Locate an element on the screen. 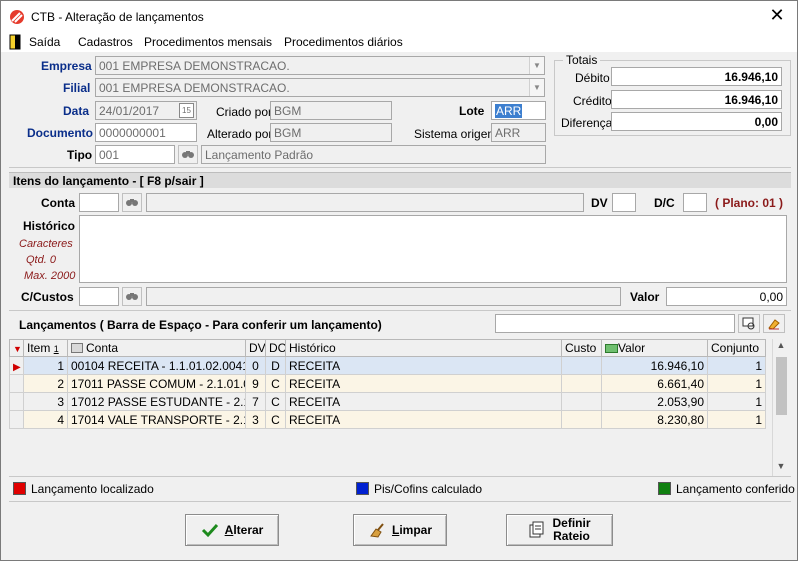 Image resolution: width=798 pixels, height=561 pixels. historico-label: Histórico is located at coordinates (49, 226).